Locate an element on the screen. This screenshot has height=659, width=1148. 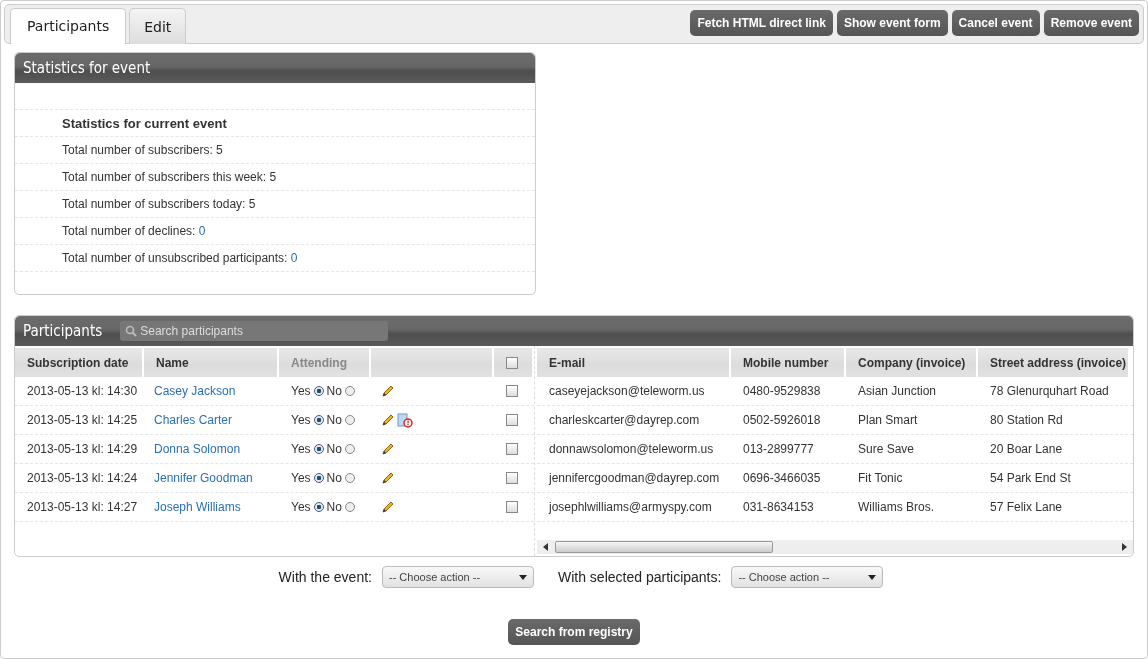
panel-title: Participants is located at coordinates (63, 331).